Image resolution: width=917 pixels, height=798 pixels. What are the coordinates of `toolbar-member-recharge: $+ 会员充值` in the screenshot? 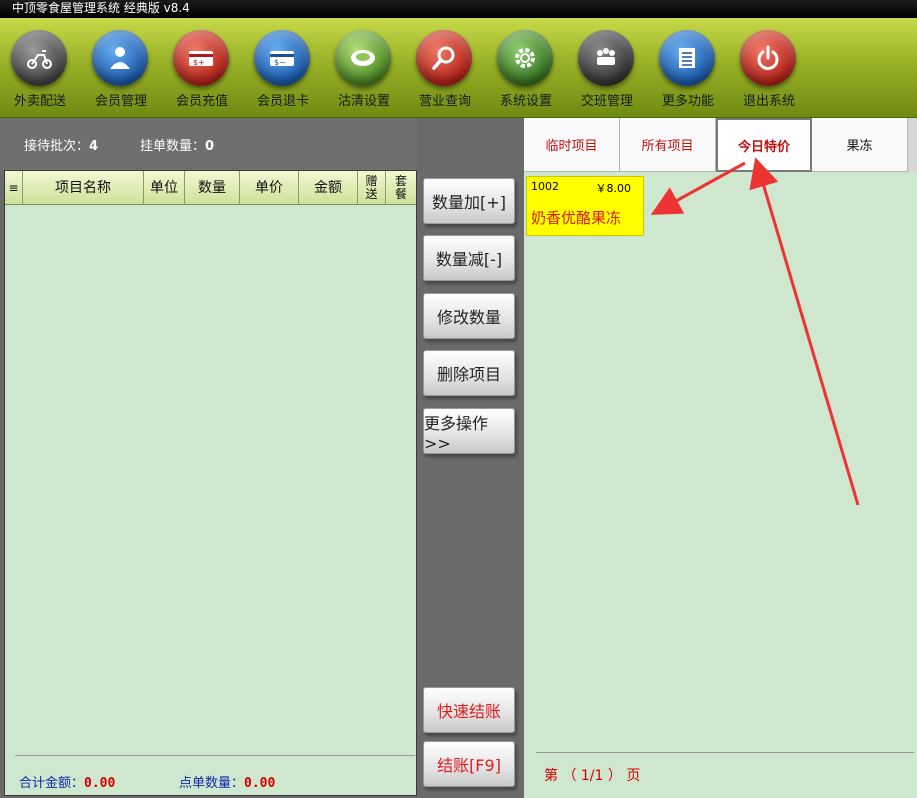 It's located at (202, 71).